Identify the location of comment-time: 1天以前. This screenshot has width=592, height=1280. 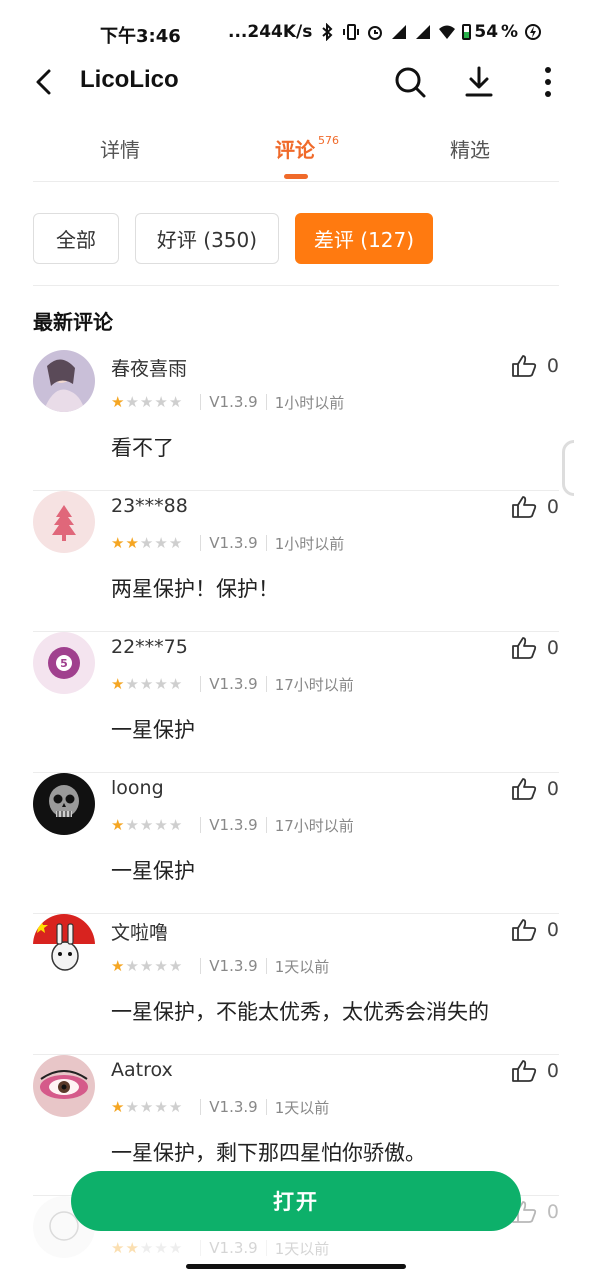
(302, 1107).